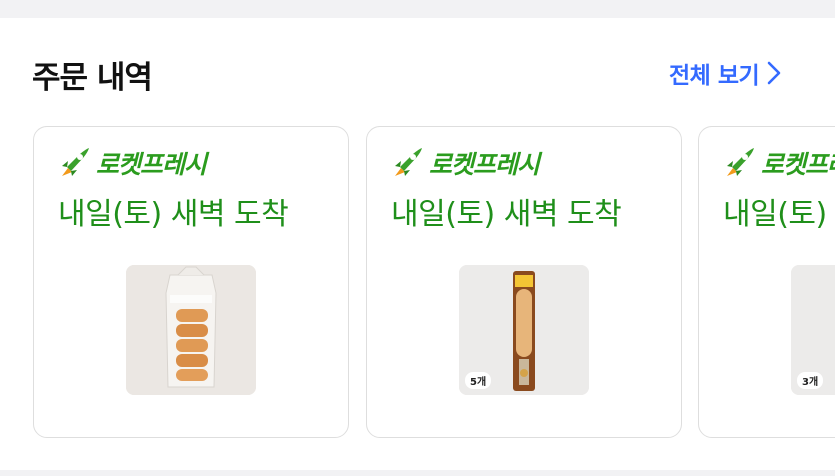 This screenshot has height=476, width=835. Describe the element at coordinates (524, 330) in the screenshot. I see `product-image: 5개` at that location.